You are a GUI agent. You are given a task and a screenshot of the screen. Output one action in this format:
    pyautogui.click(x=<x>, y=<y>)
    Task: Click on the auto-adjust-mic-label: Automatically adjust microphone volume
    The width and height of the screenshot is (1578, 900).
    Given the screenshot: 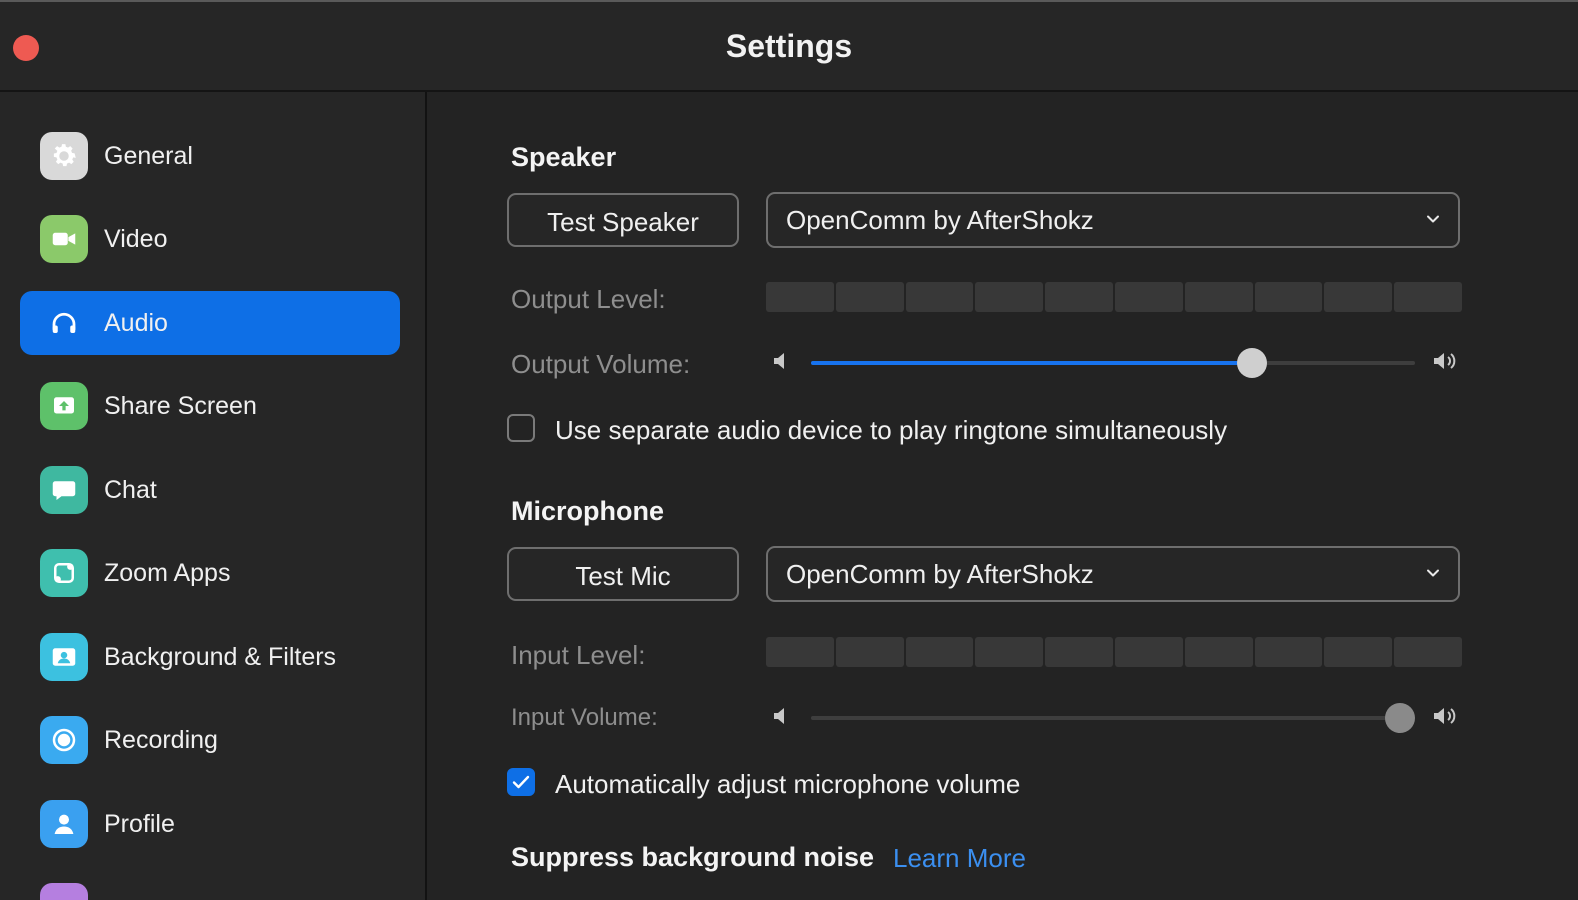 What is the action you would take?
    pyautogui.click(x=788, y=784)
    